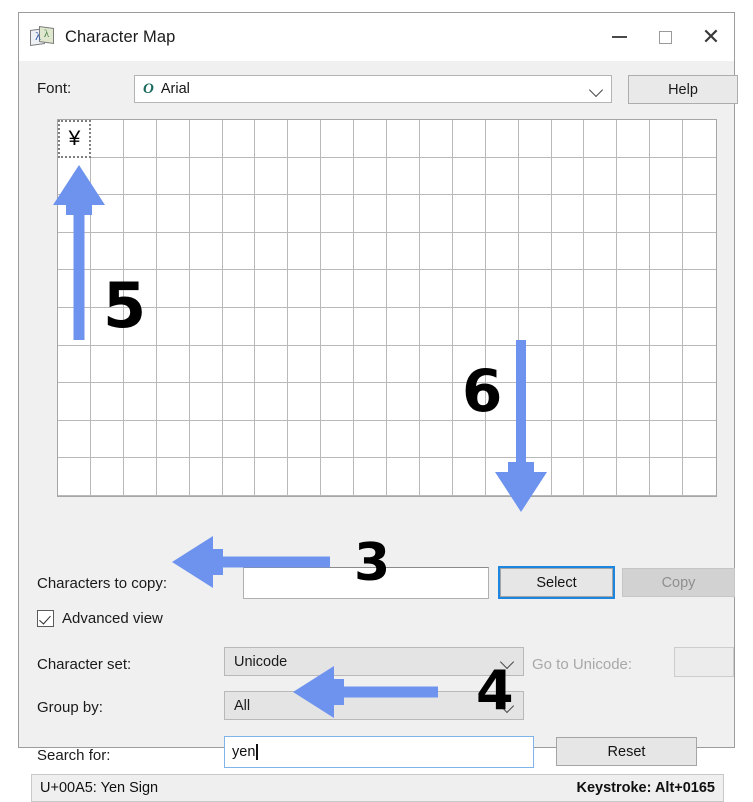  Describe the element at coordinates (619, 37) in the screenshot. I see `minimize-button` at that location.